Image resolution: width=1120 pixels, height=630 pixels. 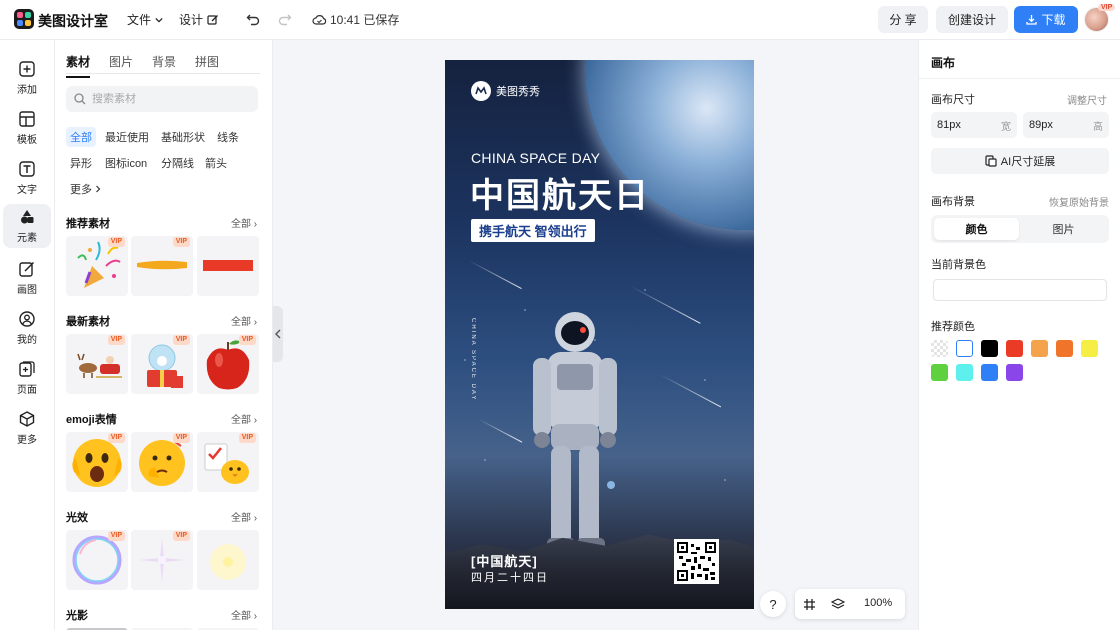 What do you see at coordinates (878, 603) in the screenshot?
I see `zoom-level: 100%` at bounding box center [878, 603].